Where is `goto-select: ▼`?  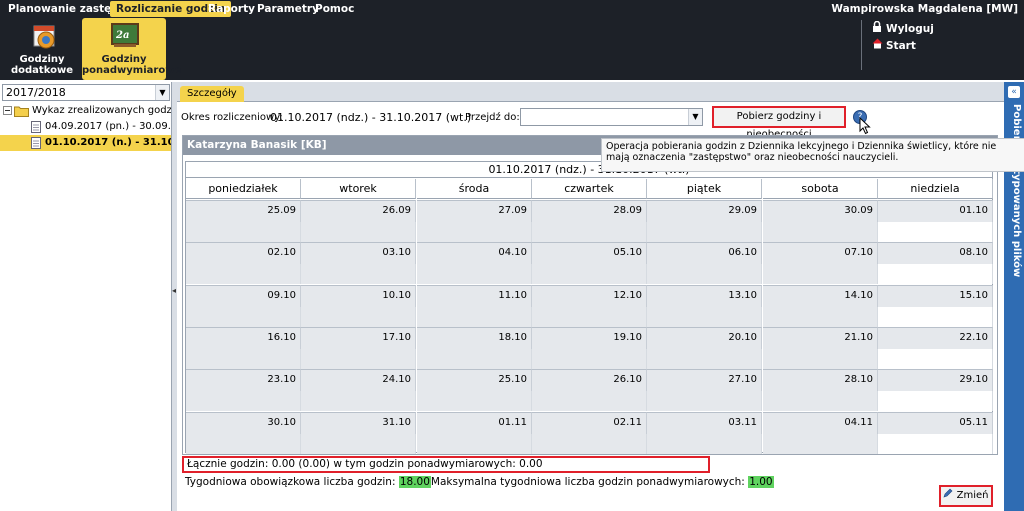 goto-select: ▼ is located at coordinates (611, 117).